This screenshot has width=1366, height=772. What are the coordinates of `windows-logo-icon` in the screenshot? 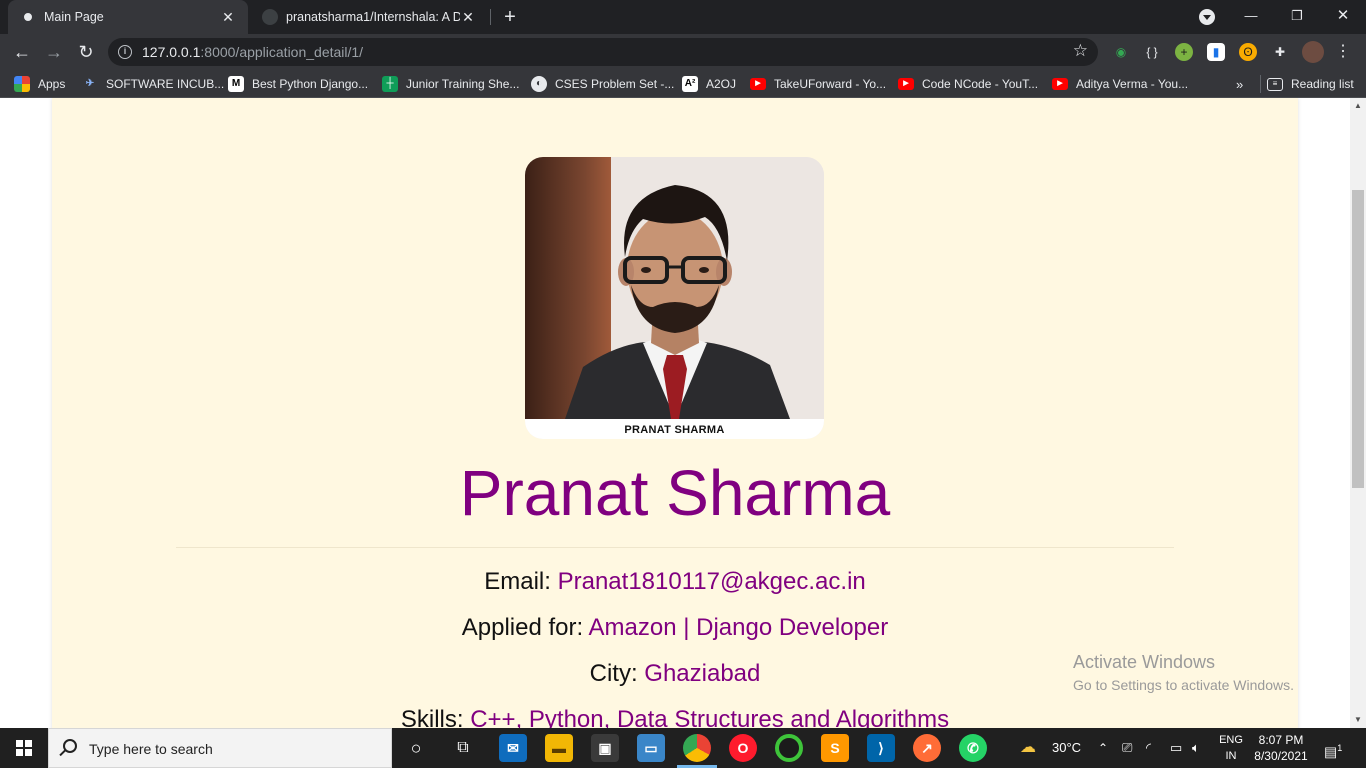 It's located at (24, 748).